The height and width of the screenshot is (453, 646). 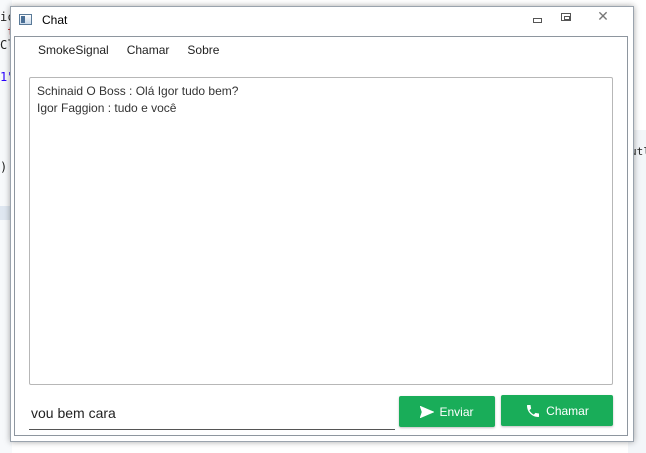 I want to click on app-icon, so click(x=25, y=19).